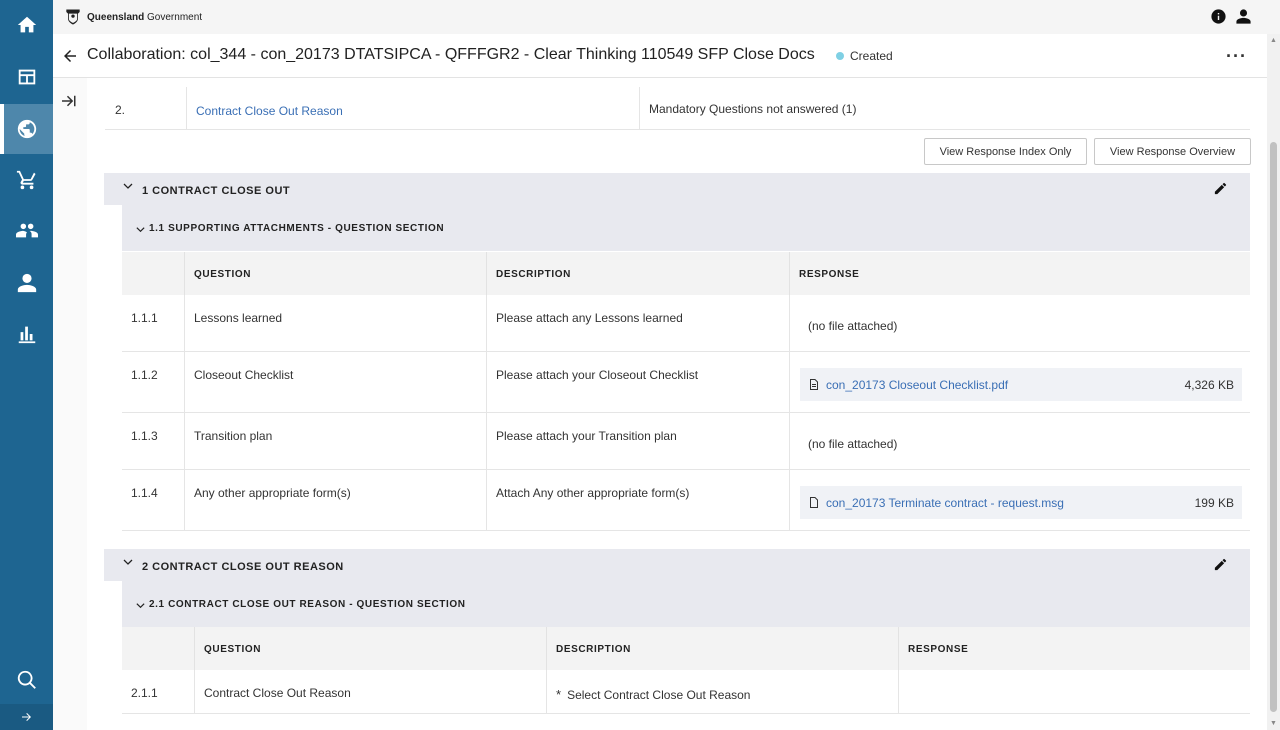  I want to click on dashboard-icon, so click(26, 77).